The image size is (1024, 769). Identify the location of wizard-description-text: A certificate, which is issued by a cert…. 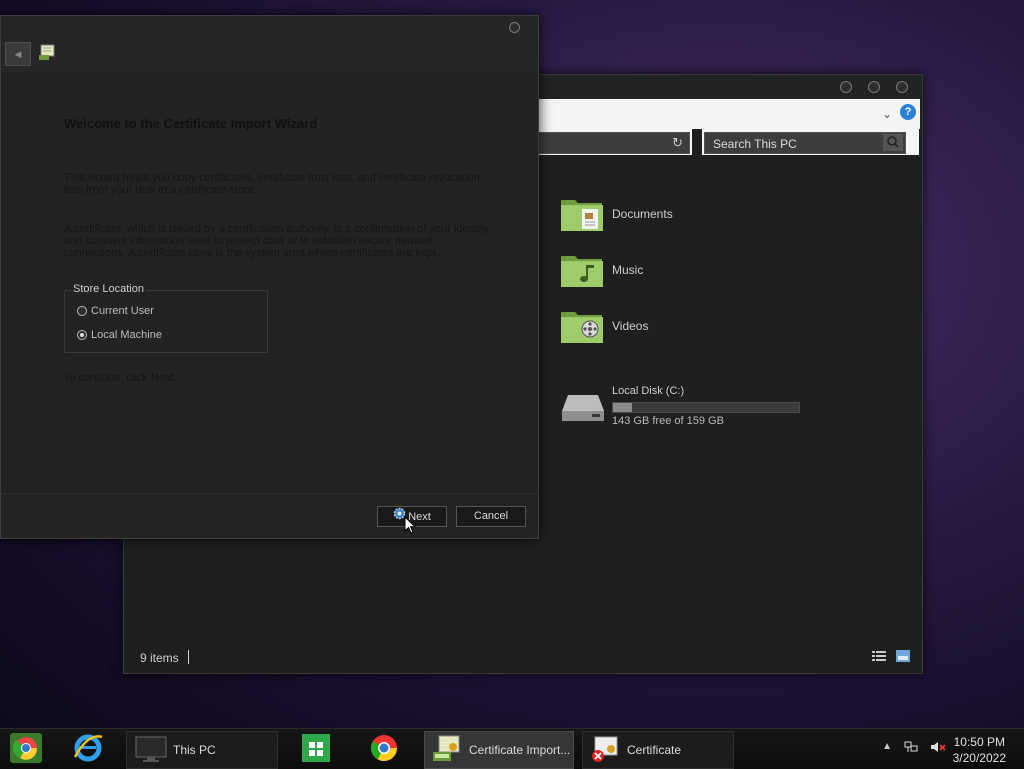
(276, 241).